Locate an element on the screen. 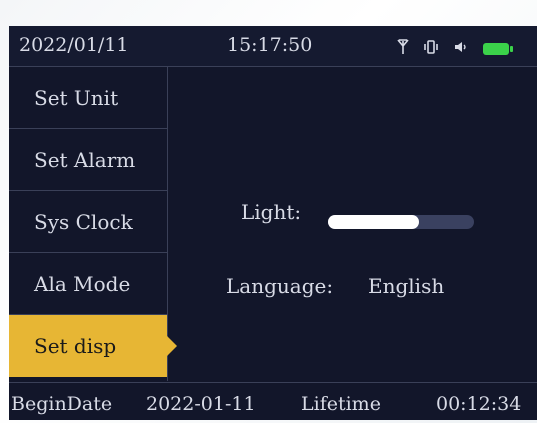 This screenshot has width=537, height=423. vibrate-icon is located at coordinates (431, 49).